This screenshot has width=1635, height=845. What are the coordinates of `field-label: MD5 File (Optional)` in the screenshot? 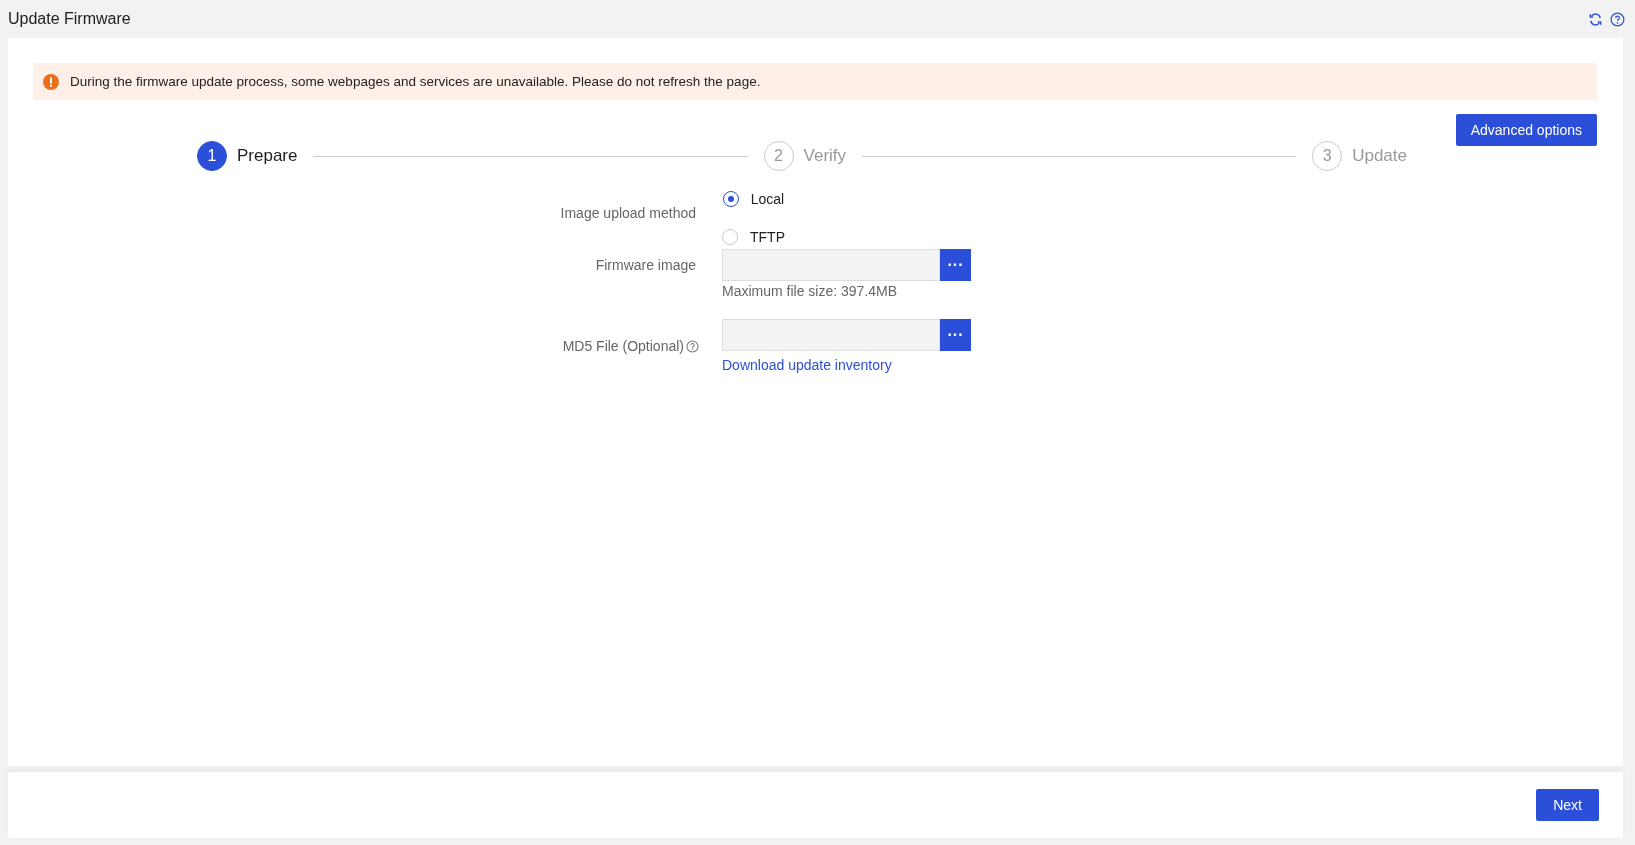 It's located at (623, 346).